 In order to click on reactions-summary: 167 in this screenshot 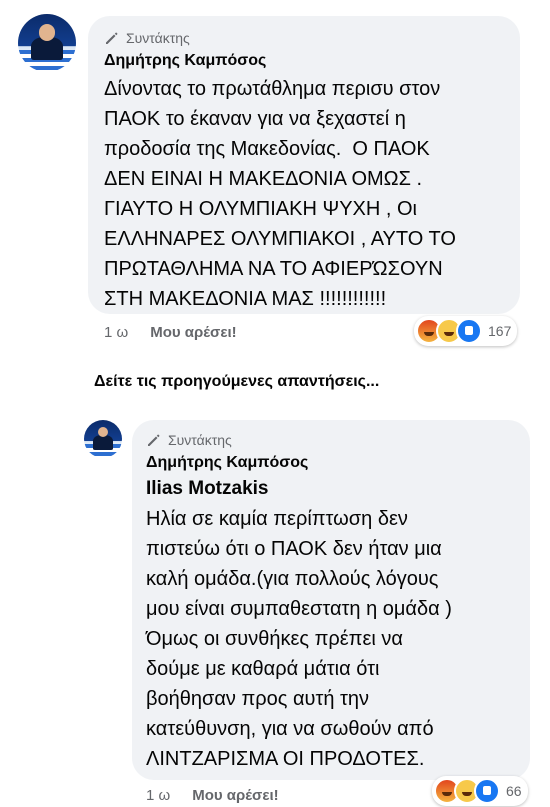, I will do `click(466, 331)`.